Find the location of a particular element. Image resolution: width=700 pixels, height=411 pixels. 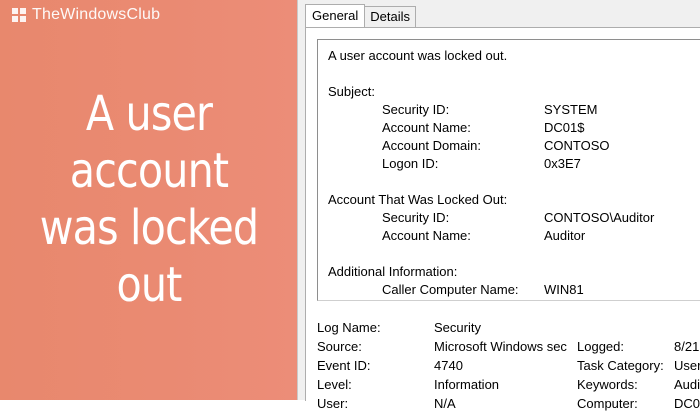

field-label: Logon ID: is located at coordinates (410, 163).